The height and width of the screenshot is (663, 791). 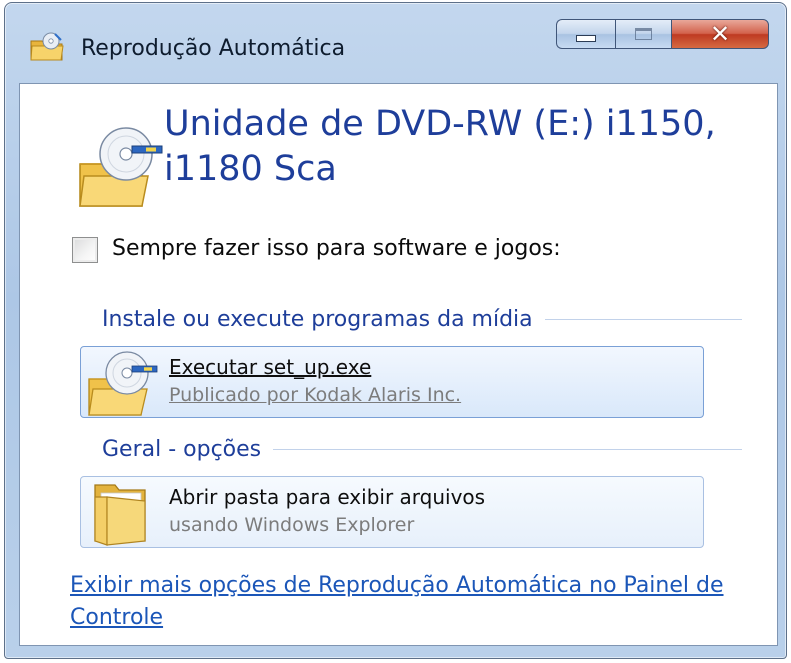 I want to click on dvd-drive-icon, so click(x=121, y=167).